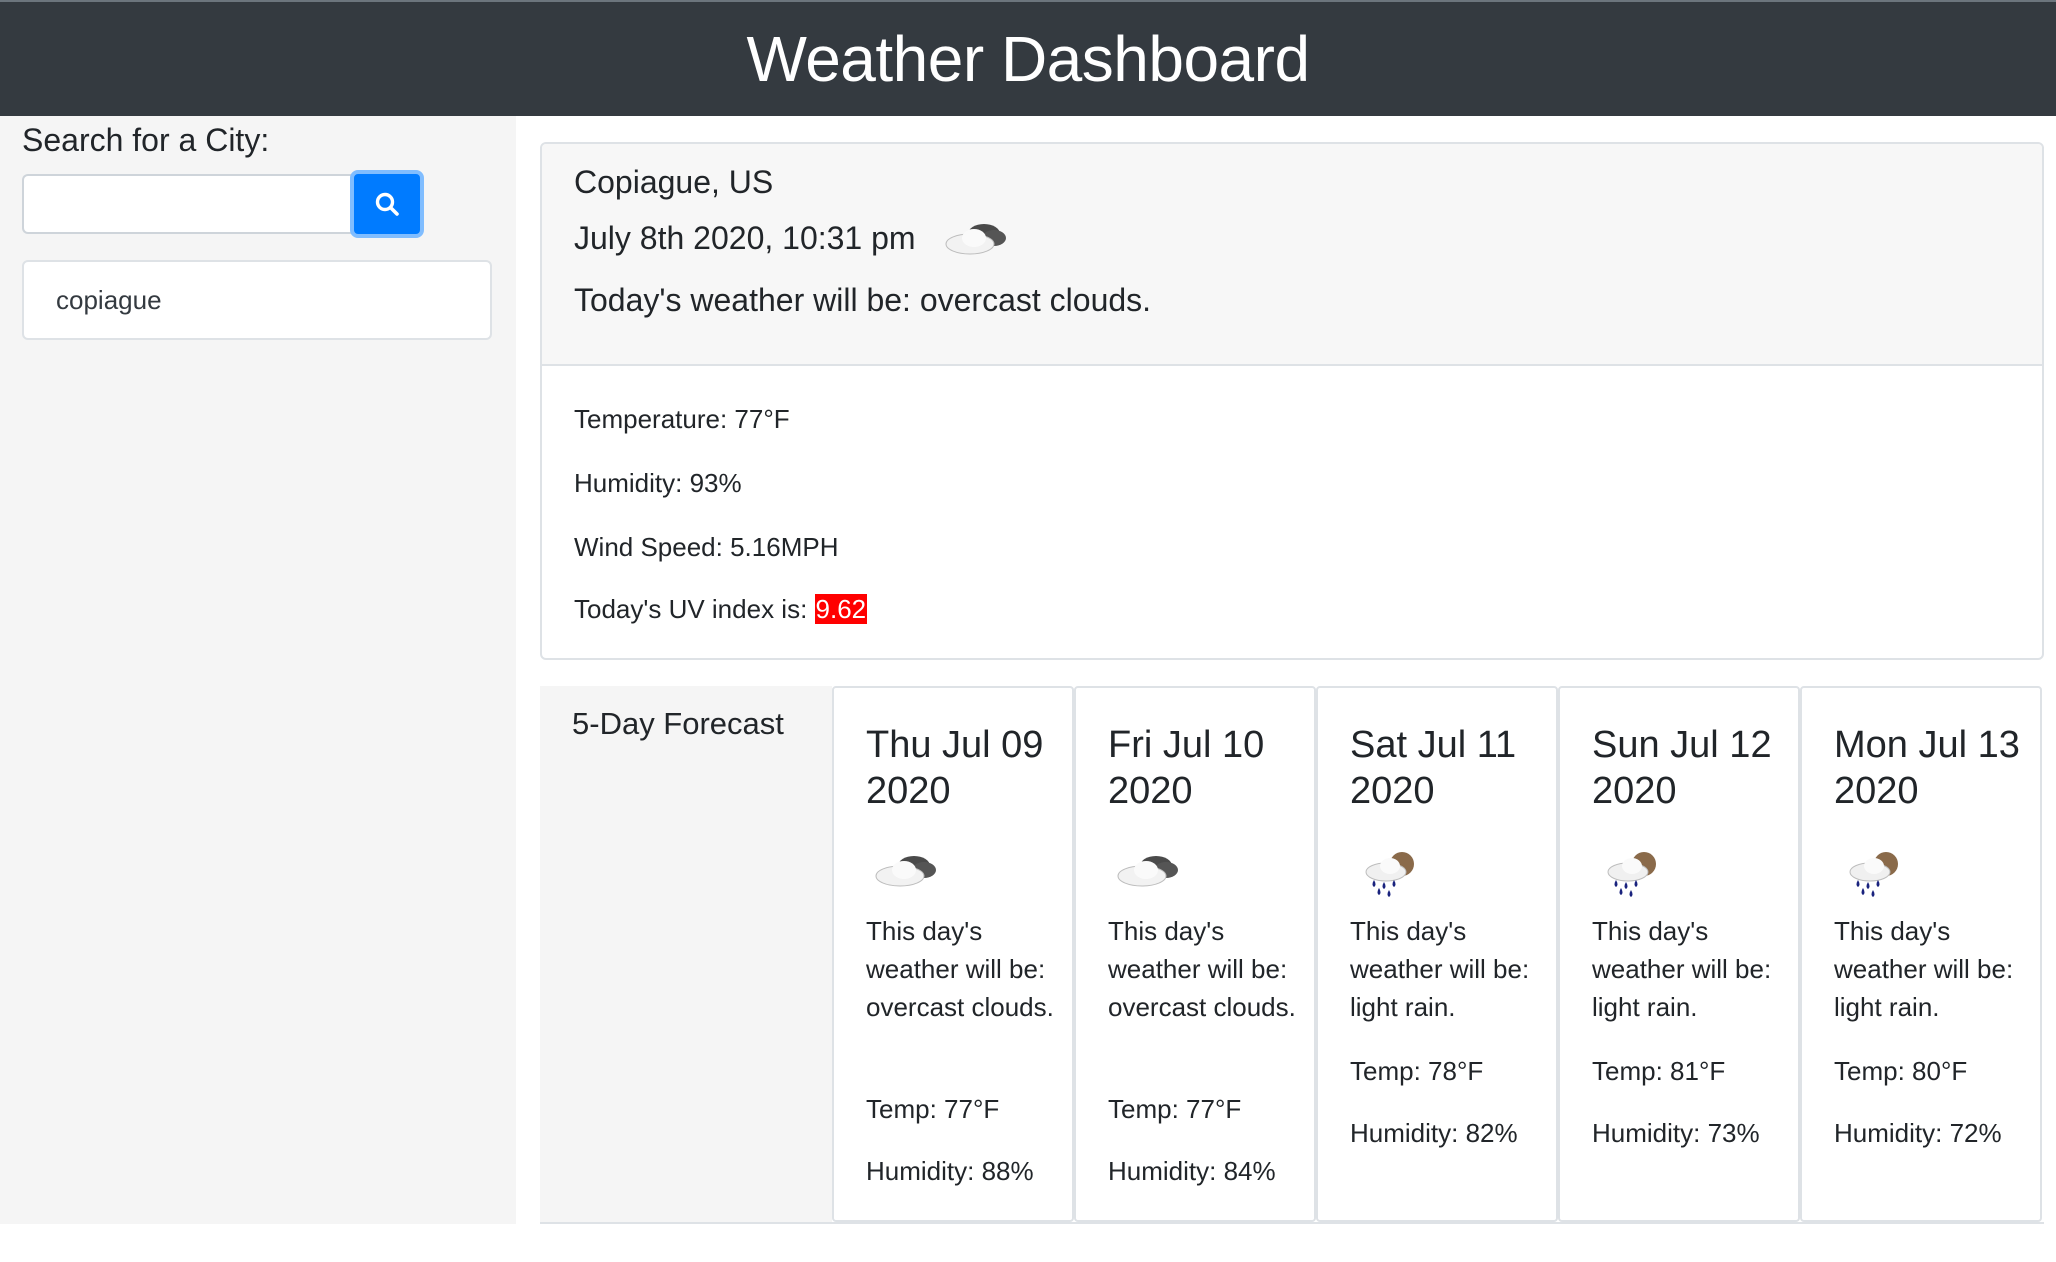 Image resolution: width=2056 pixels, height=1262 pixels. I want to click on uv-index-label: Today's UV index is:, so click(694, 609).